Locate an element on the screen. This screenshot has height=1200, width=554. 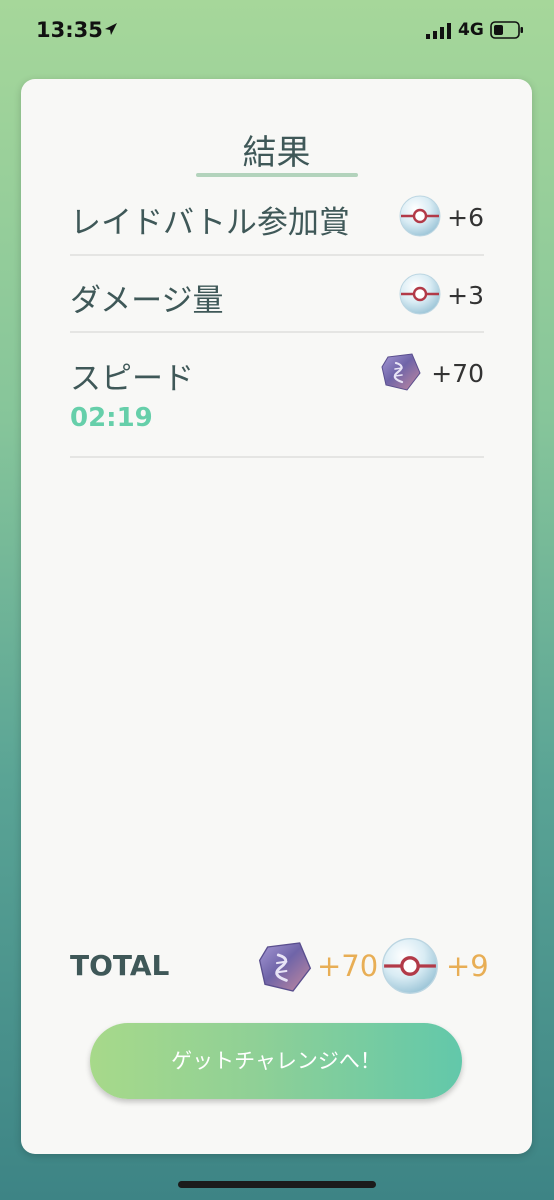
row-label: スピード is located at coordinates (132, 379).